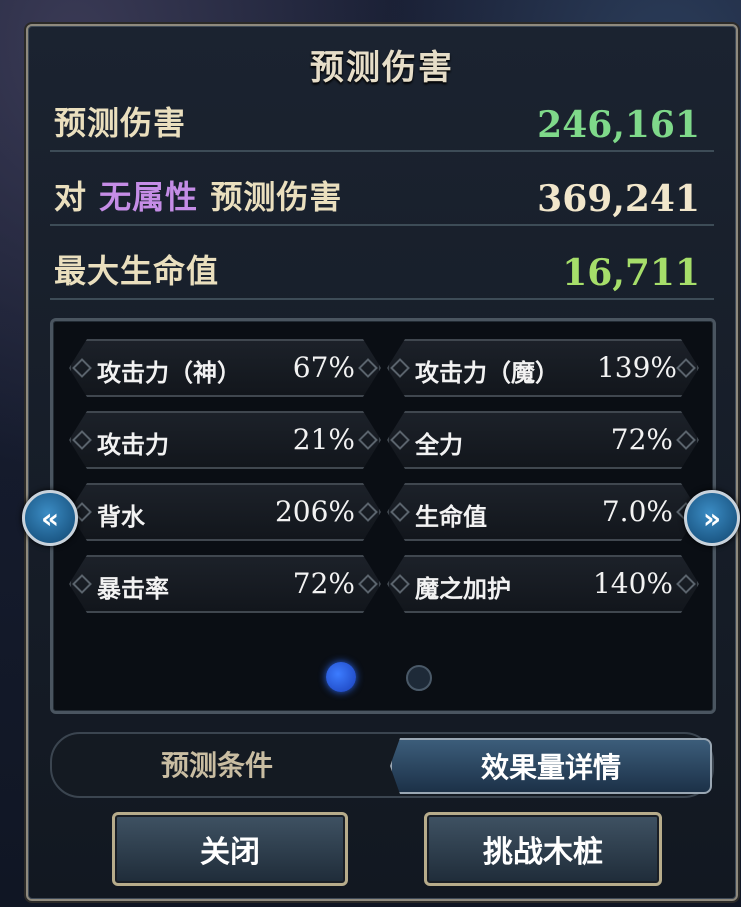 The height and width of the screenshot is (907, 741). I want to click on stat-value: 140%, so click(632, 583).